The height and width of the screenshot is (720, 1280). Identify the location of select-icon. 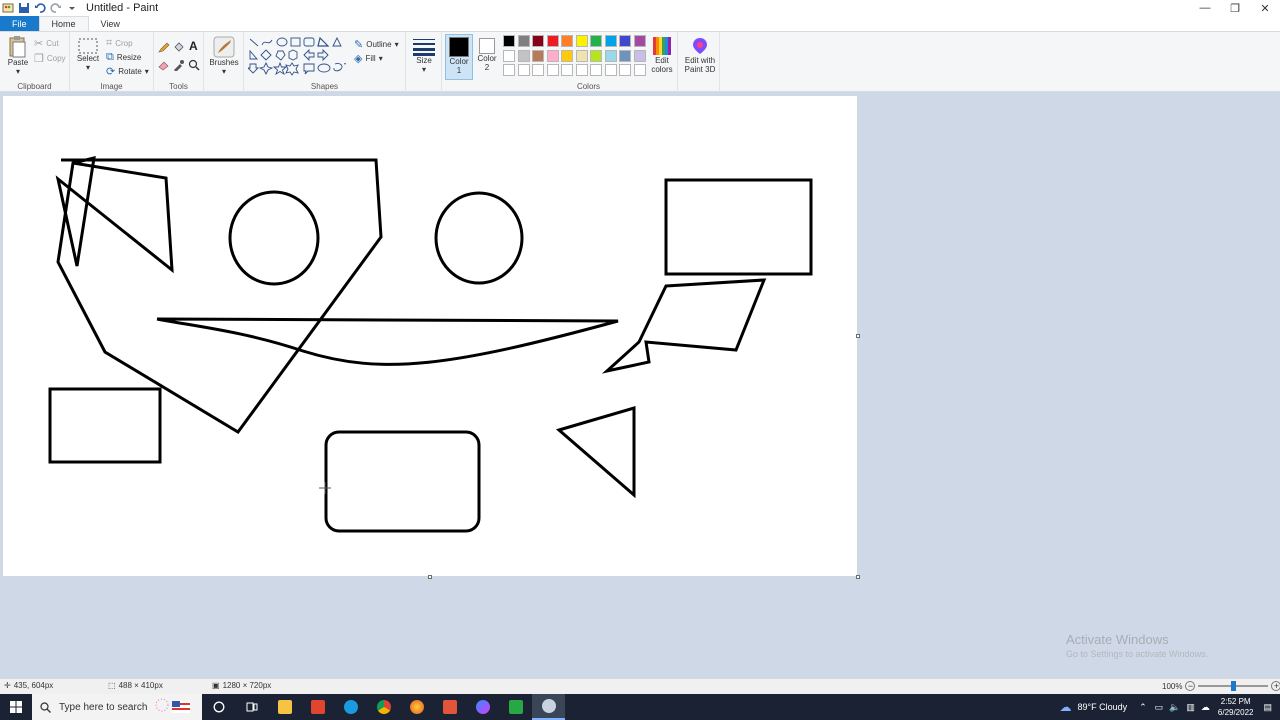
(88, 46).